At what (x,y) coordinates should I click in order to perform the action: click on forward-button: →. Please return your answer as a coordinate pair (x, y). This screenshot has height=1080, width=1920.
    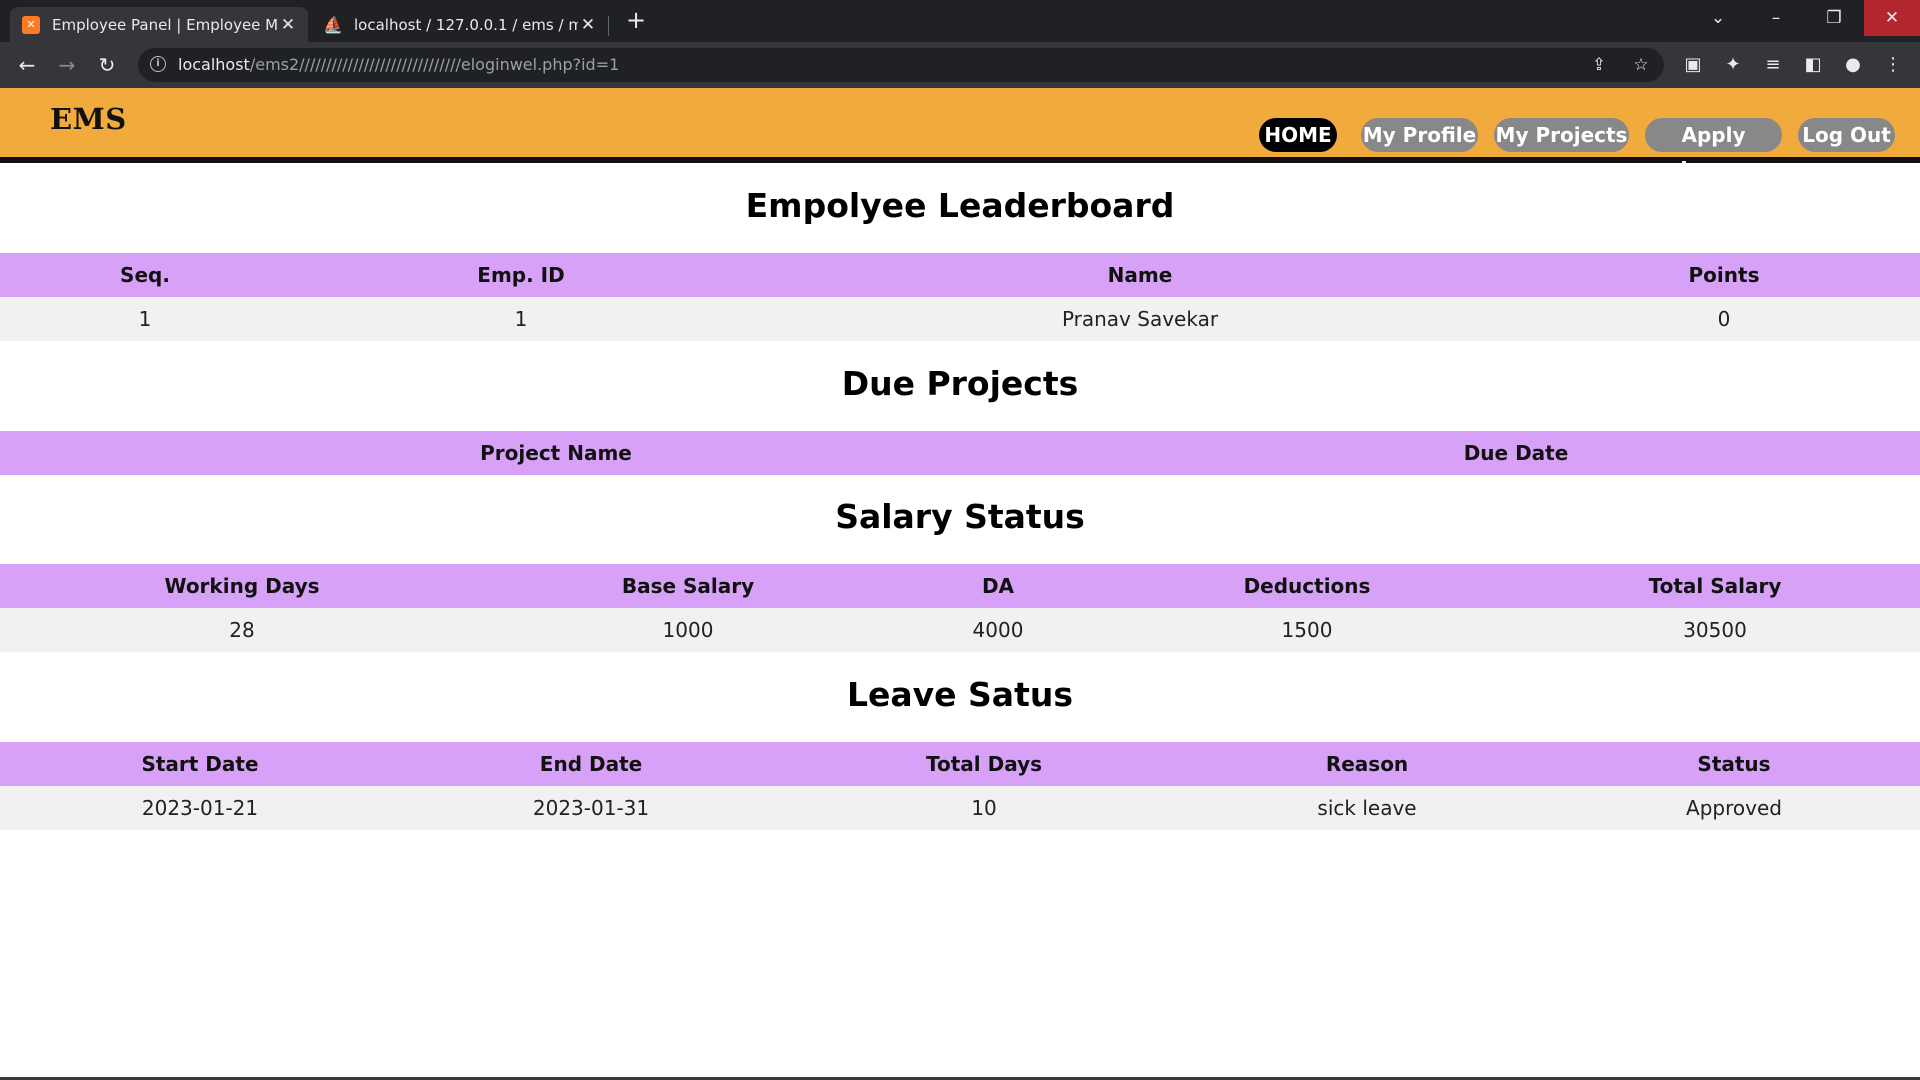
    Looking at the image, I should click on (67, 65).